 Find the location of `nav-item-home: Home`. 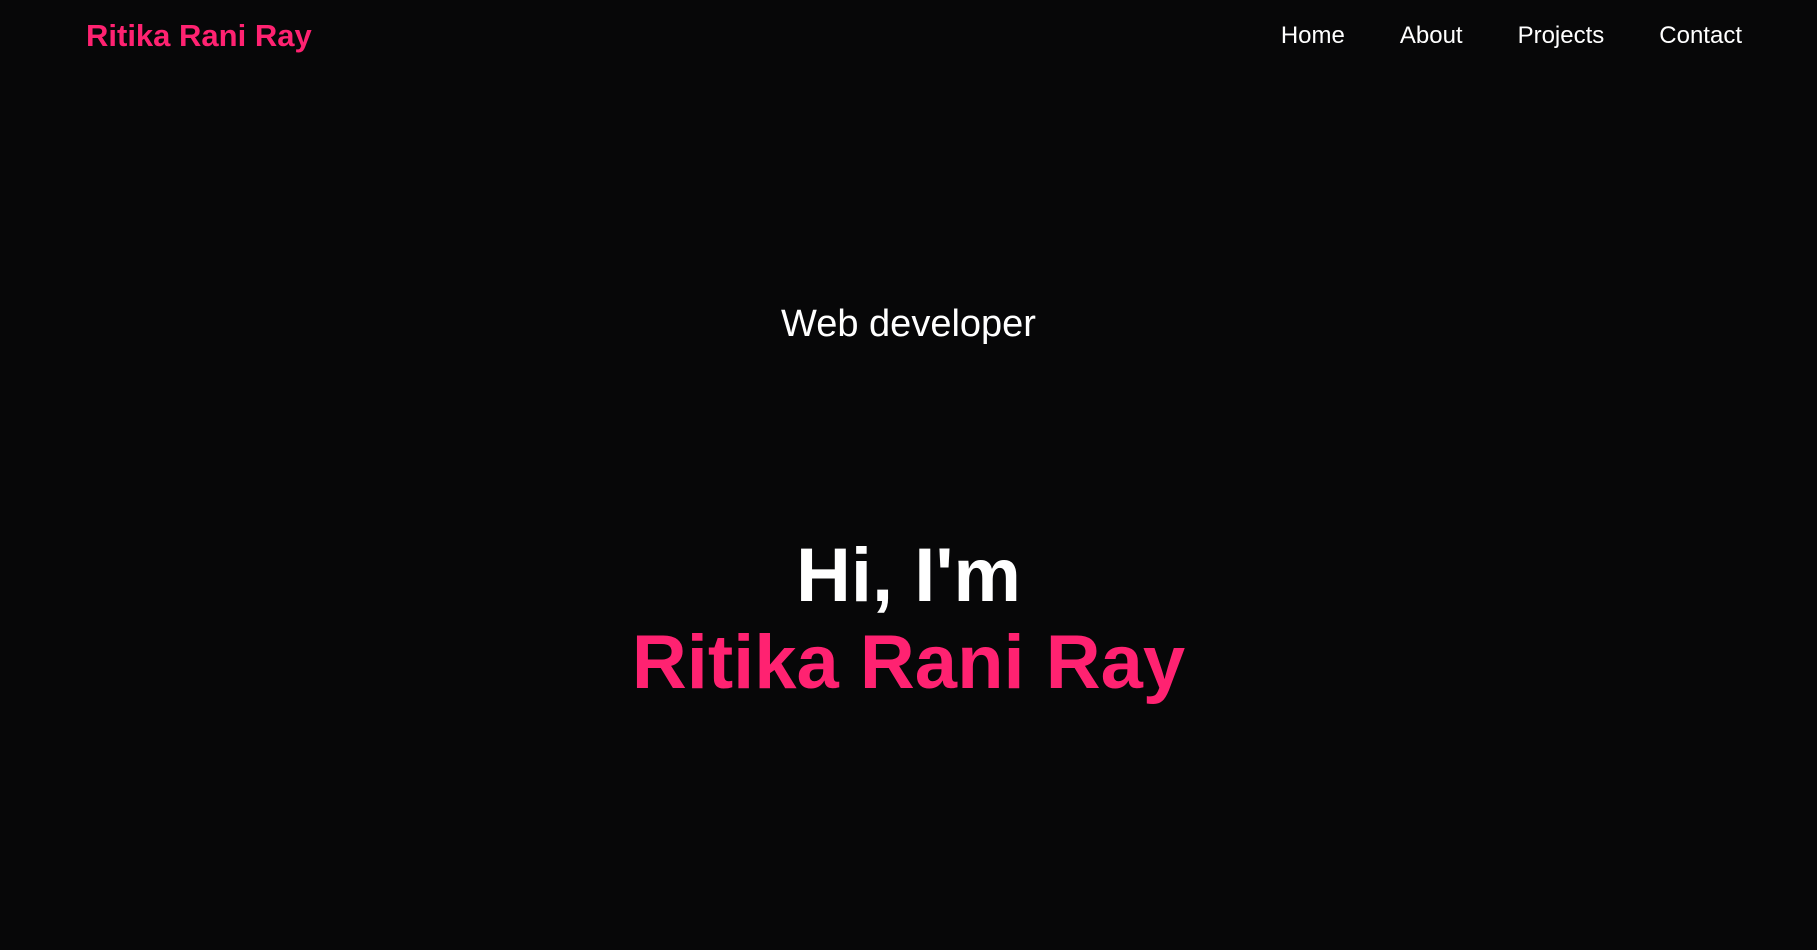

nav-item-home: Home is located at coordinates (1313, 36).